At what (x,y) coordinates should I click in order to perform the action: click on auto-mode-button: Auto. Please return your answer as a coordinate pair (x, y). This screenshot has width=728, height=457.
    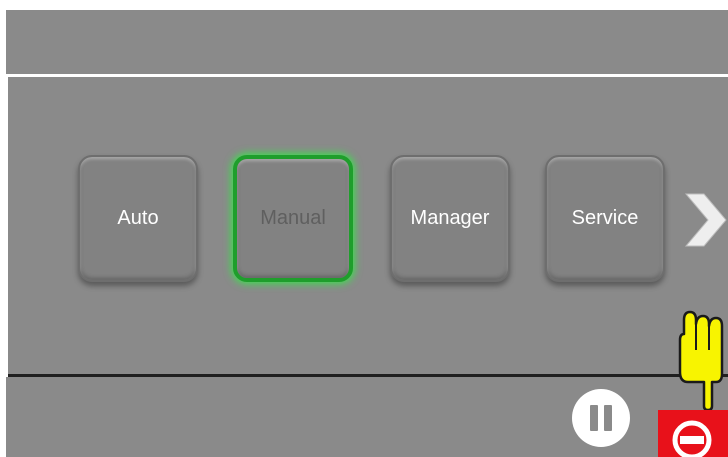
    Looking at the image, I should click on (138, 218).